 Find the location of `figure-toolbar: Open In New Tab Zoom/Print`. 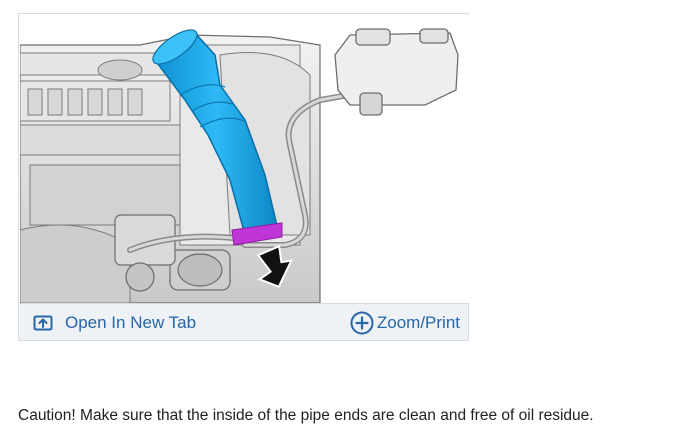

figure-toolbar: Open In New Tab Zoom/Print is located at coordinates (243, 321).